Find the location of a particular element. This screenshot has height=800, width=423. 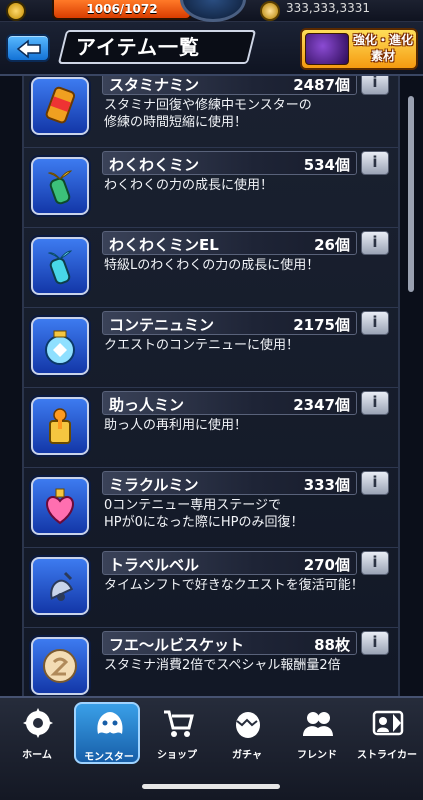

list-item: フエ〜ルビスケット 88枚 i スタミナ消費2倍でスペシャル報酬量2倍 is located at coordinates (211, 662).